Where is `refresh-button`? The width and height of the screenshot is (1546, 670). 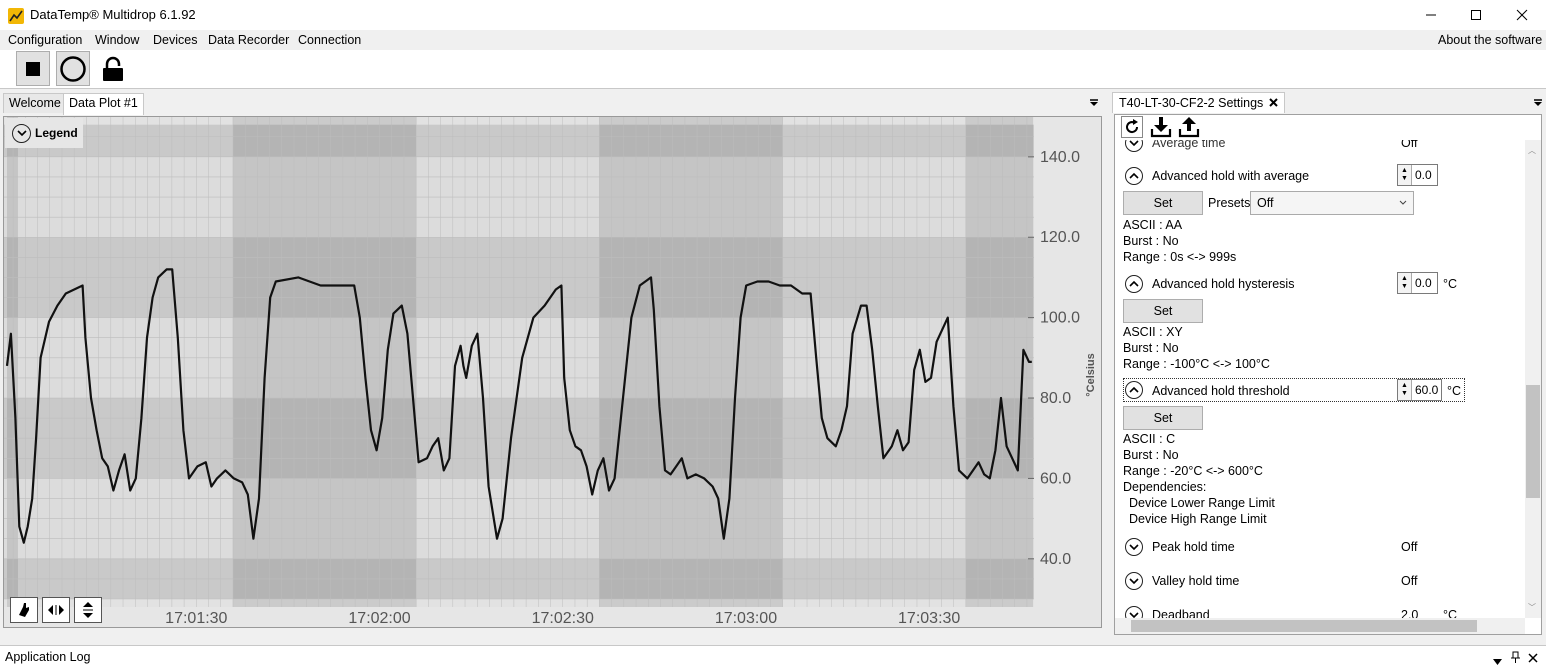
refresh-button is located at coordinates (1132, 127).